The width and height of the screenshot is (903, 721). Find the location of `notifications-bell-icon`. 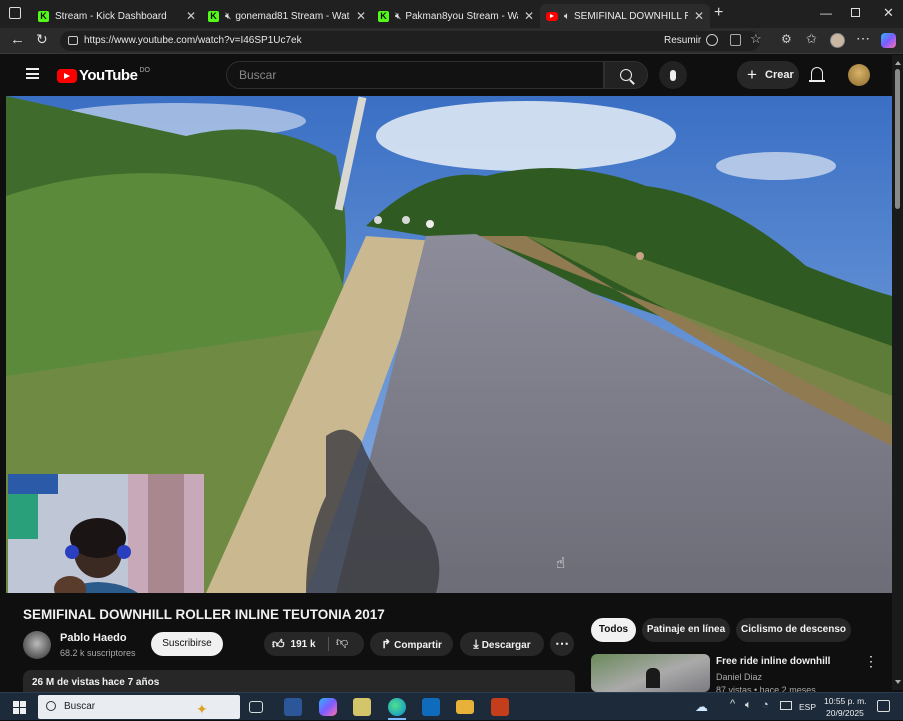

notifications-bell-icon is located at coordinates (817, 73).